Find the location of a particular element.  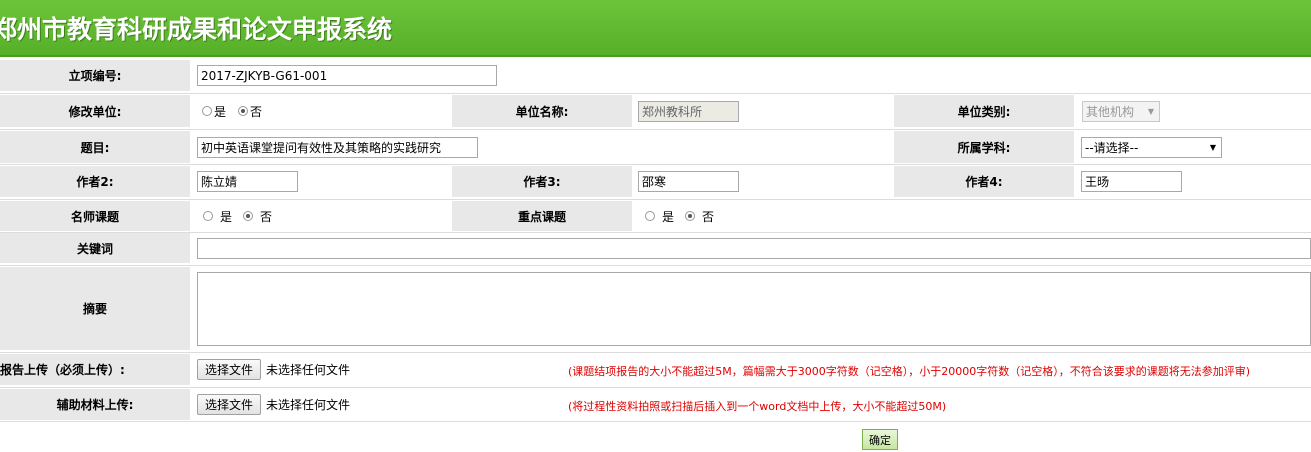

unit-name-label: 单位名称: is located at coordinates (542, 111).